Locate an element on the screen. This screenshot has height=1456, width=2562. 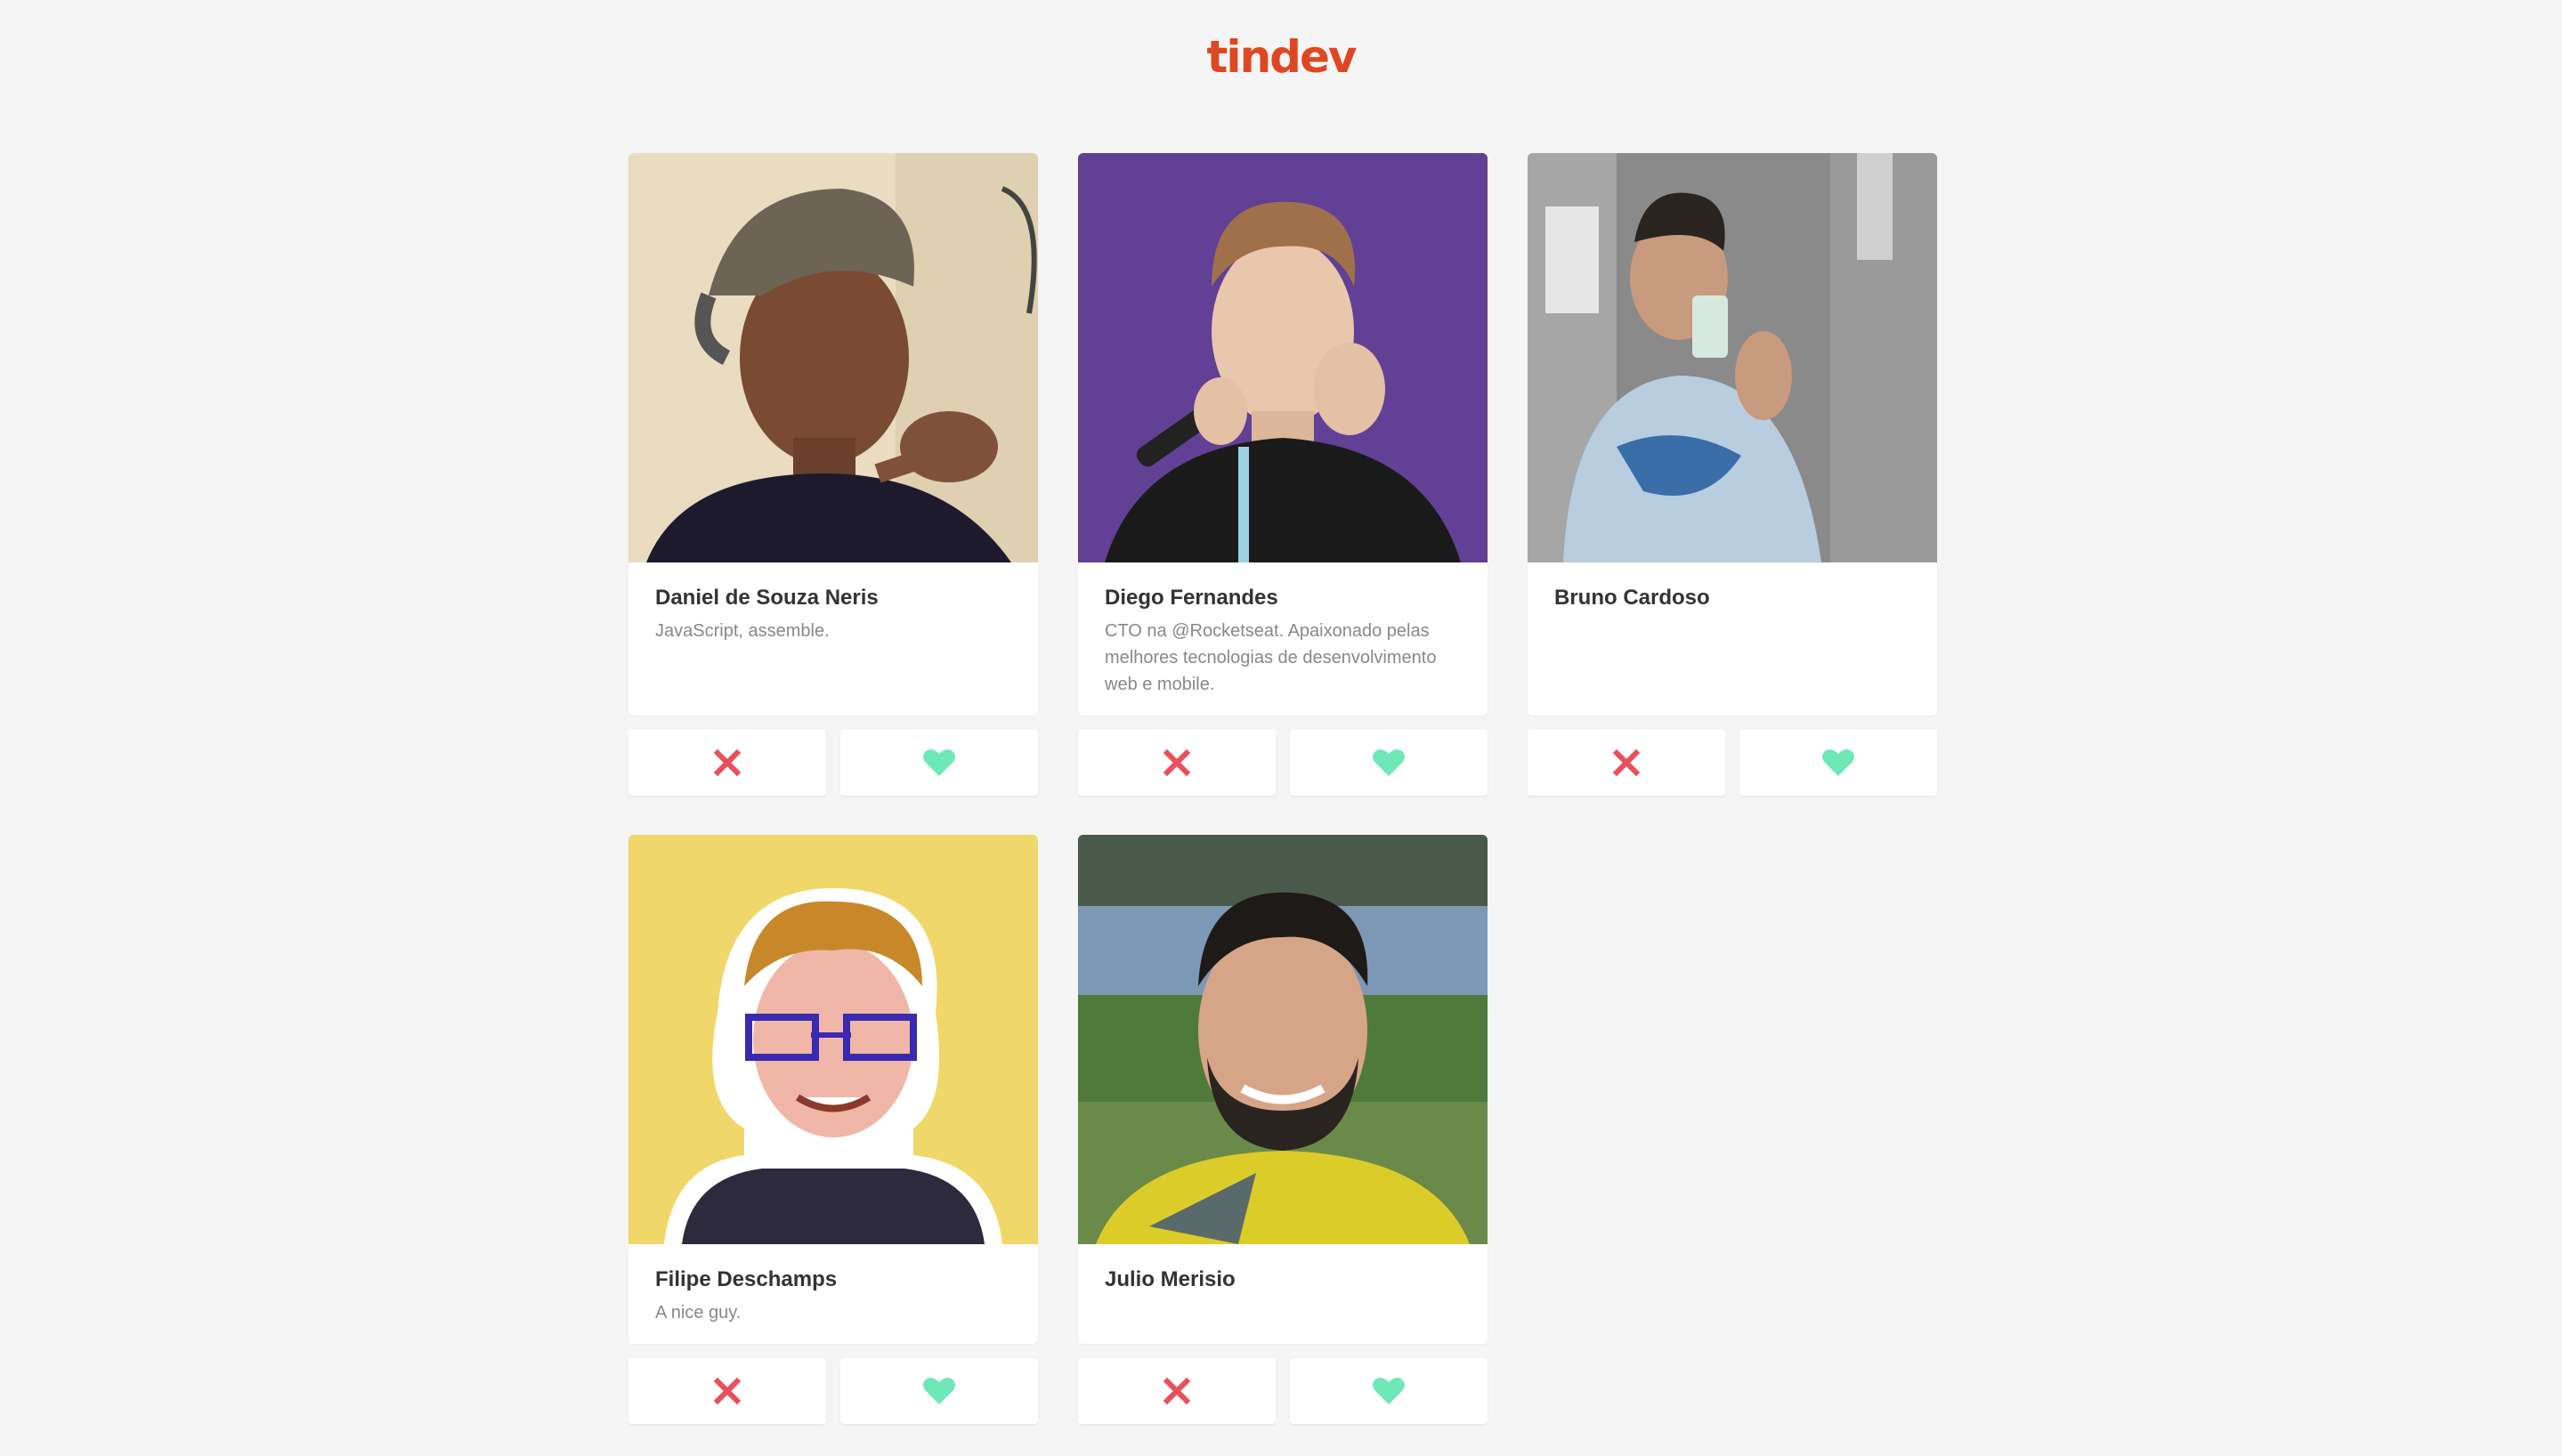
dev-card: Julio Merisio is located at coordinates (1283, 1129).